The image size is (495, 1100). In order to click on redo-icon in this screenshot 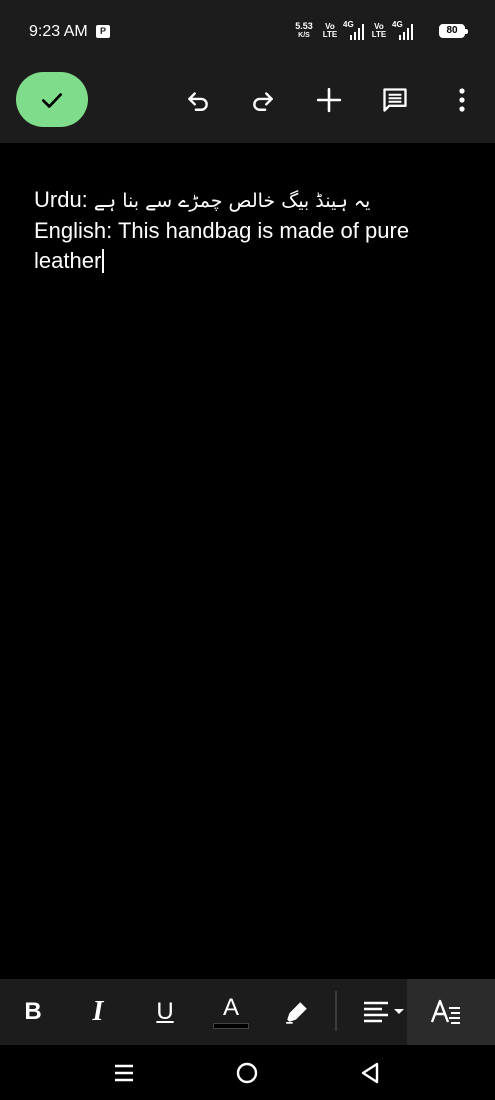, I will do `click(263, 101)`.